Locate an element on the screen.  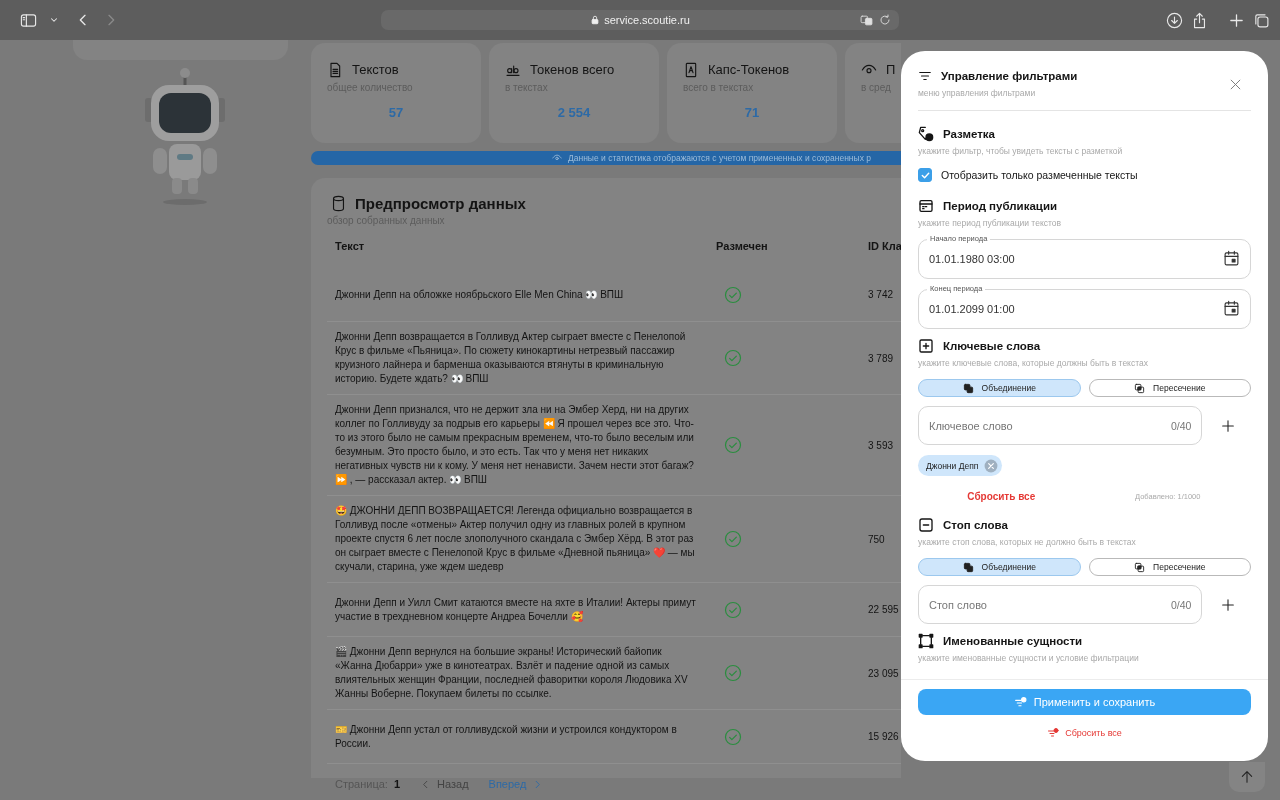
scroll-top-button is located at coordinates (1247, 777).